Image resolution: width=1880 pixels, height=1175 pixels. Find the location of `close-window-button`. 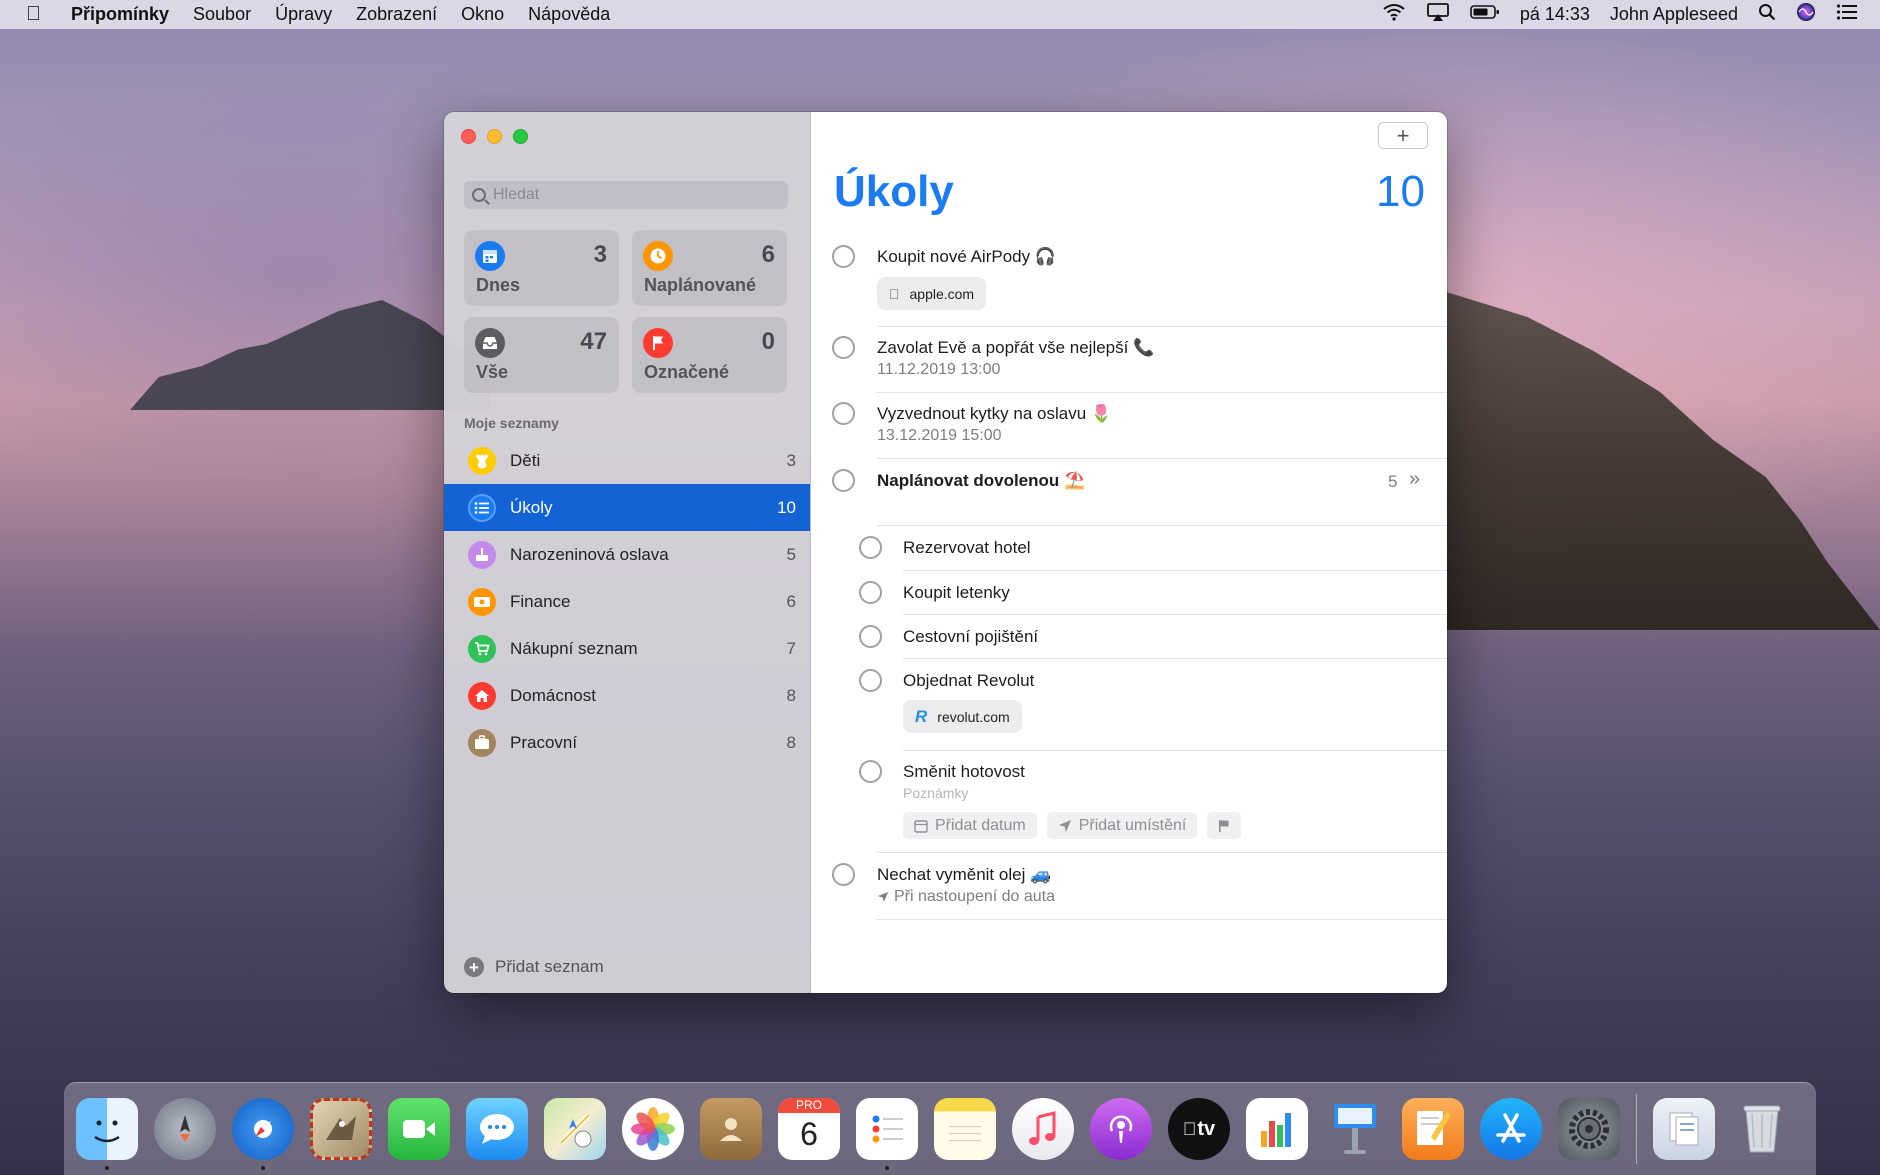

close-window-button is located at coordinates (468, 136).